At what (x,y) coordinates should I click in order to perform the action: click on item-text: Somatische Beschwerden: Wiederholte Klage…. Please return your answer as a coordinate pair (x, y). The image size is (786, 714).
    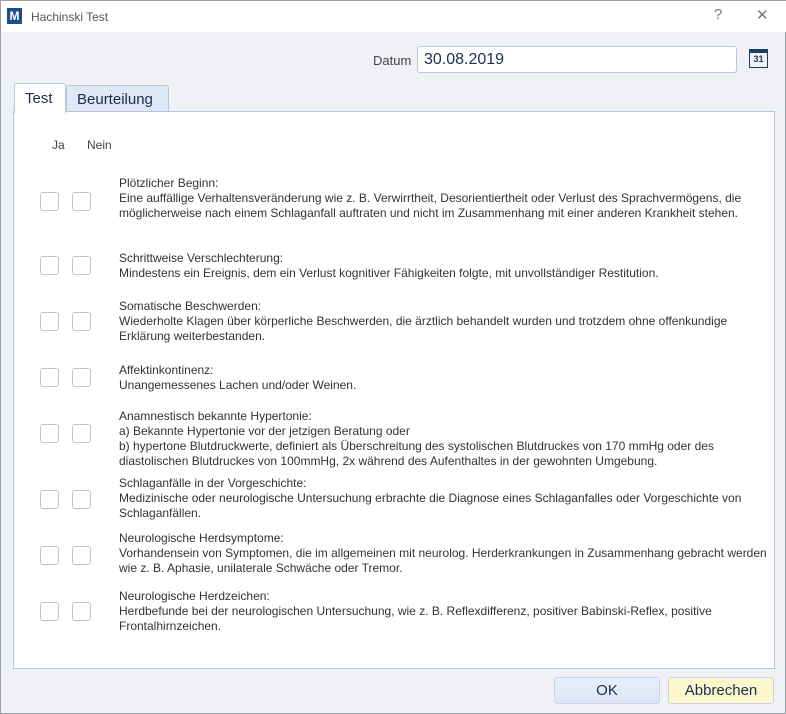
    Looking at the image, I should click on (444, 321).